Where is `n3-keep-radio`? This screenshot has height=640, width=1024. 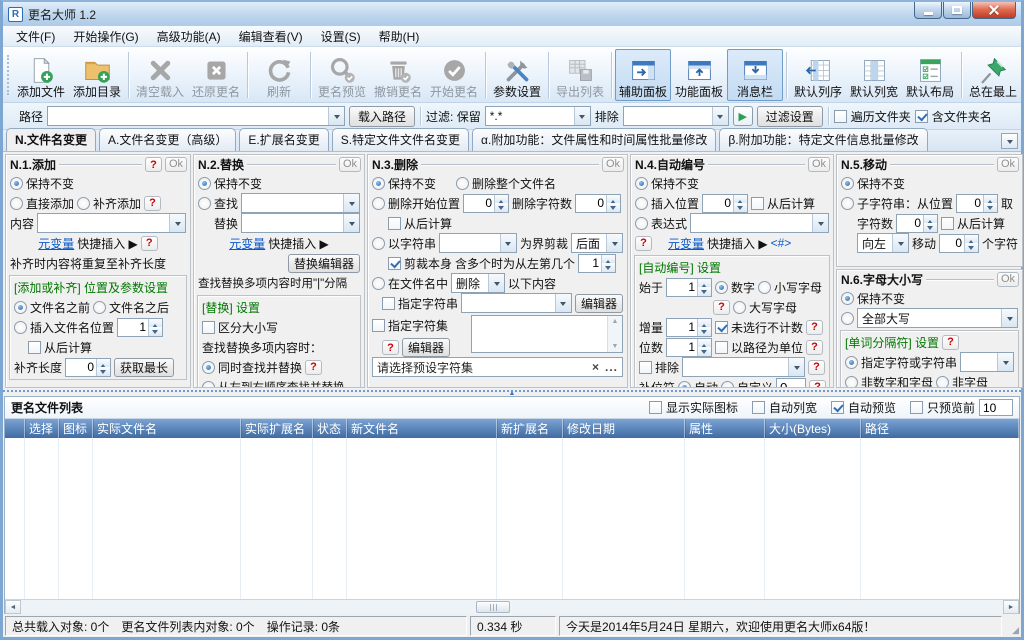
n3-keep-radio is located at coordinates (378, 183).